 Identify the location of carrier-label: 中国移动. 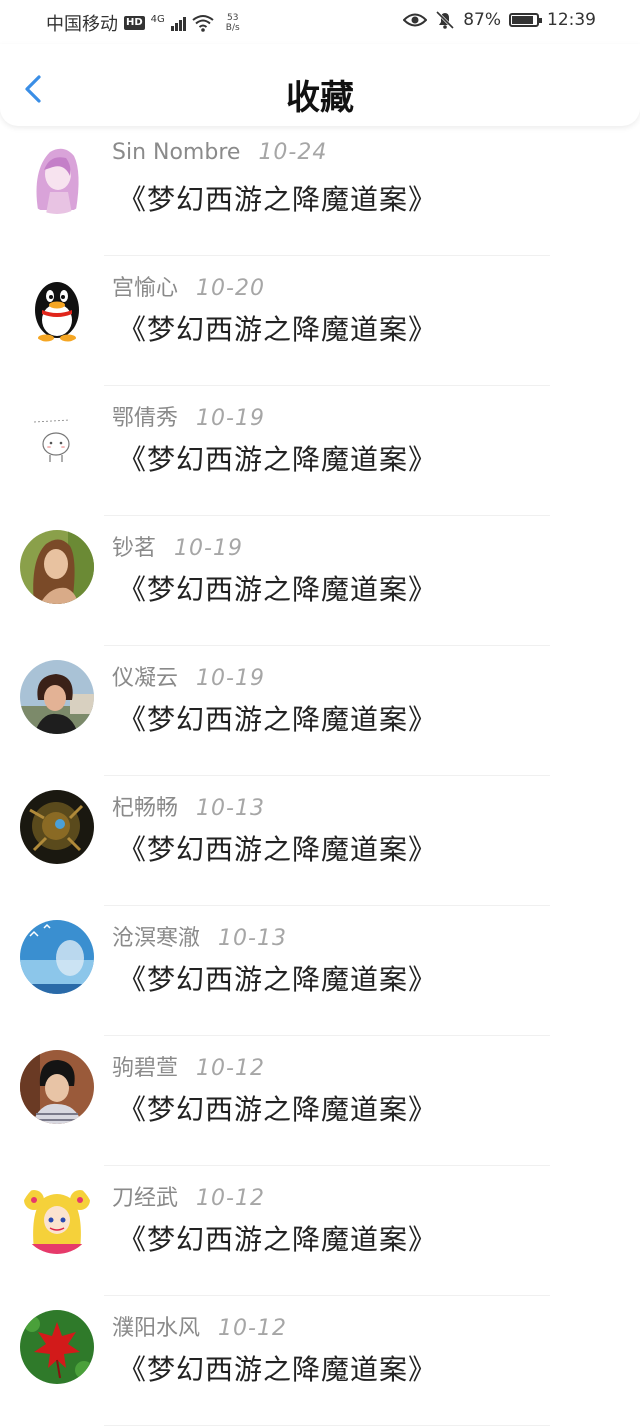
(82, 24).